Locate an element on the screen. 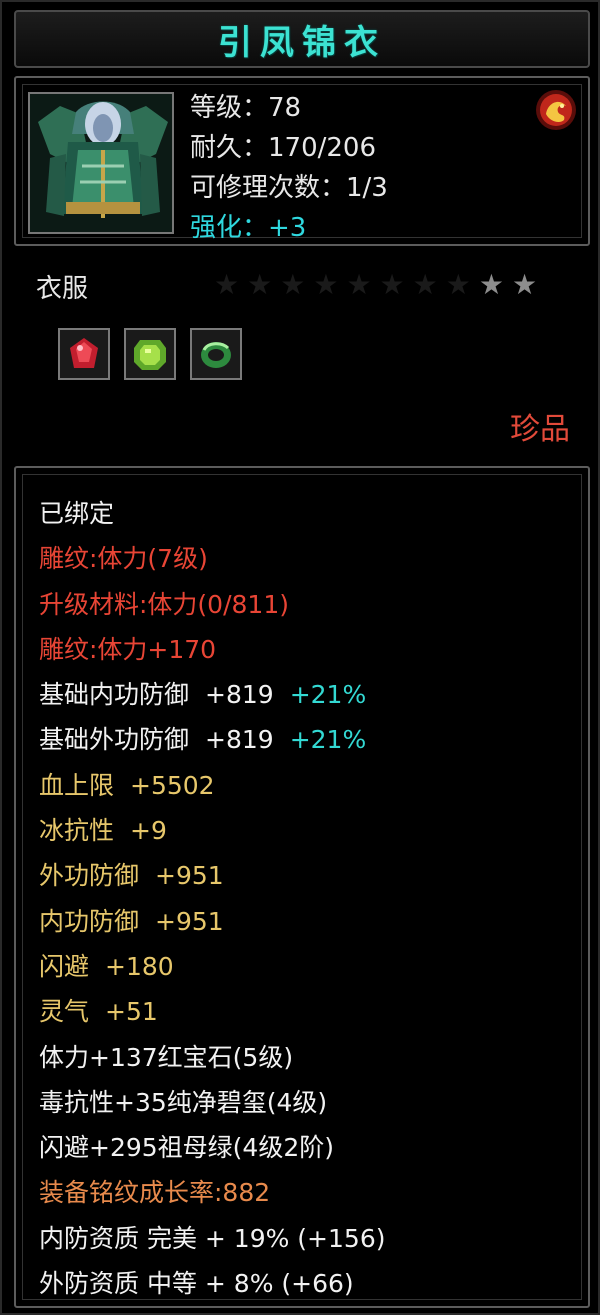 The height and width of the screenshot is (1315, 600). level-text: 等级：78 is located at coordinates (246, 108).